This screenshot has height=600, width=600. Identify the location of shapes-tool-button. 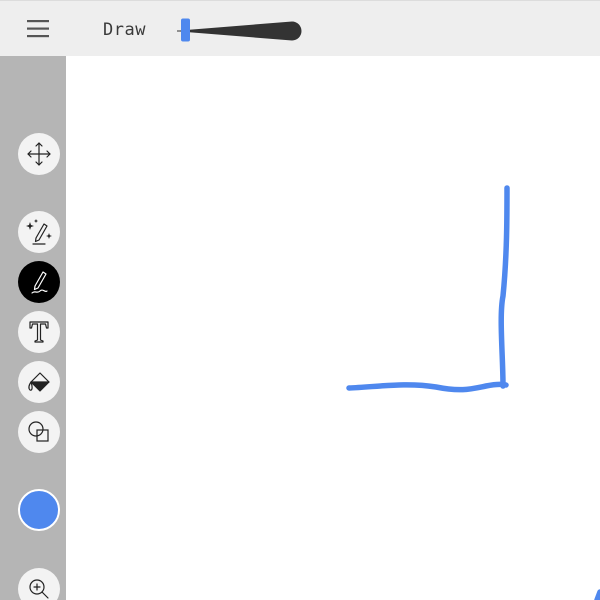
(39, 432).